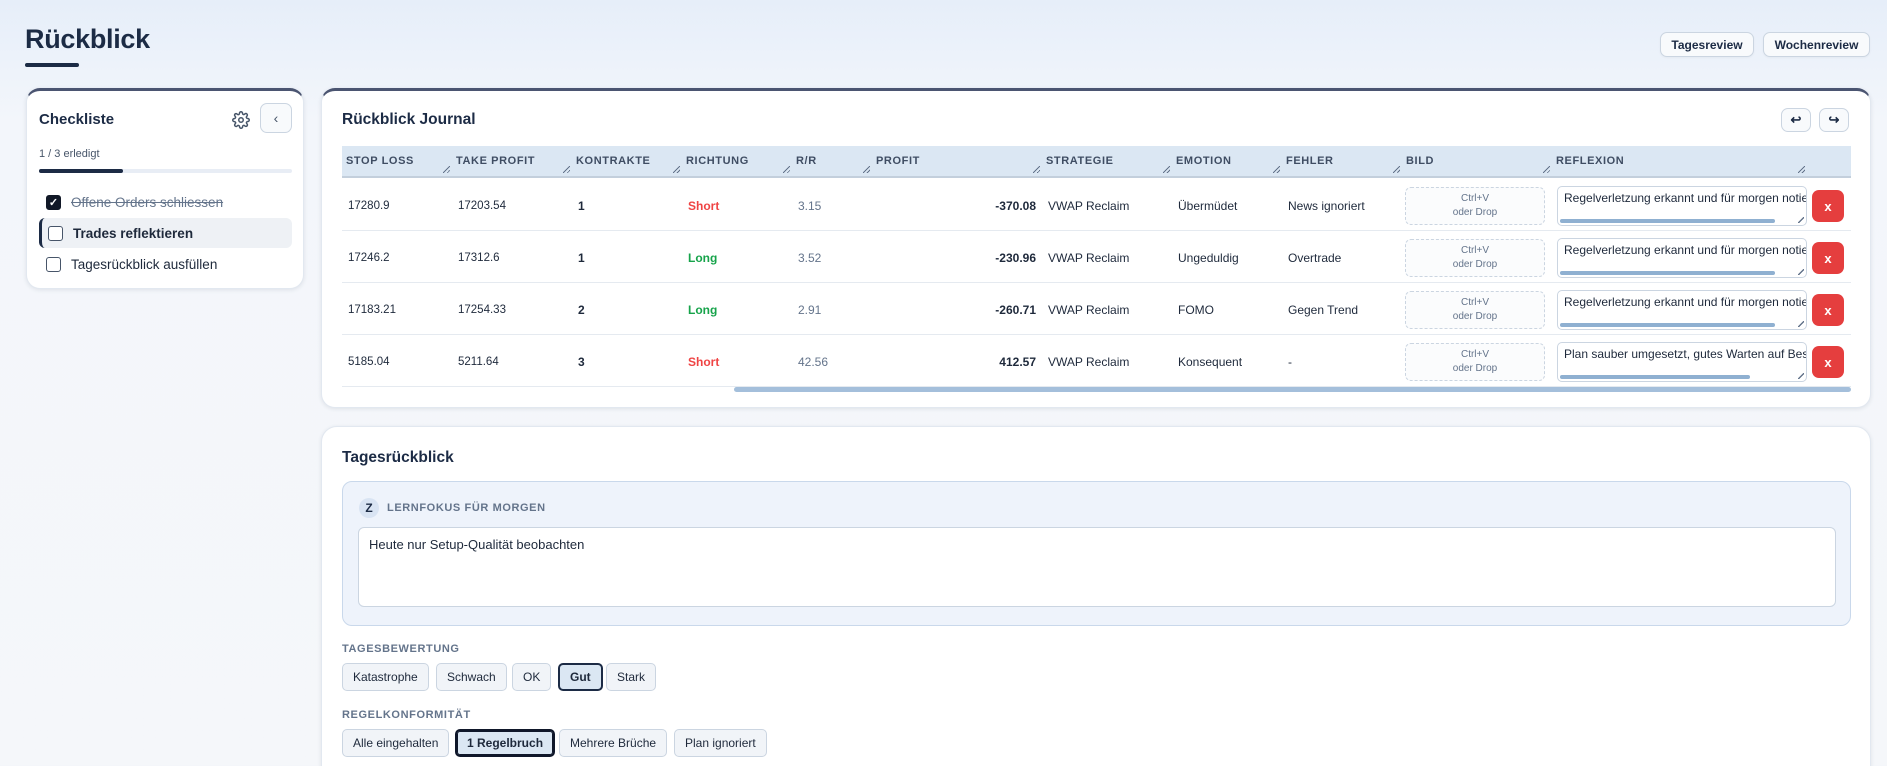 This screenshot has width=1887, height=766. I want to click on rating-option-good: Gut, so click(580, 677).